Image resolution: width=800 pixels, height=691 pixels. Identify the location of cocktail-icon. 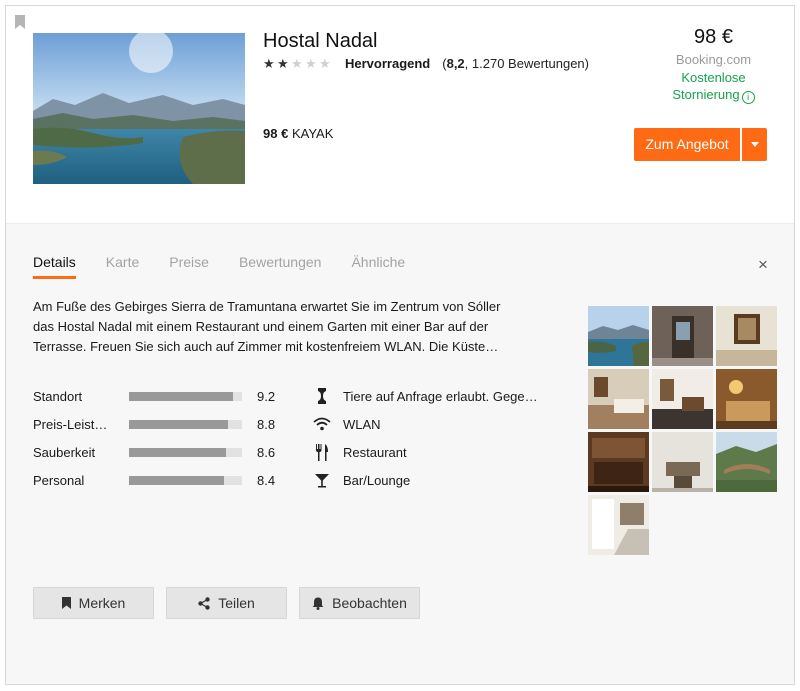
(322, 480).